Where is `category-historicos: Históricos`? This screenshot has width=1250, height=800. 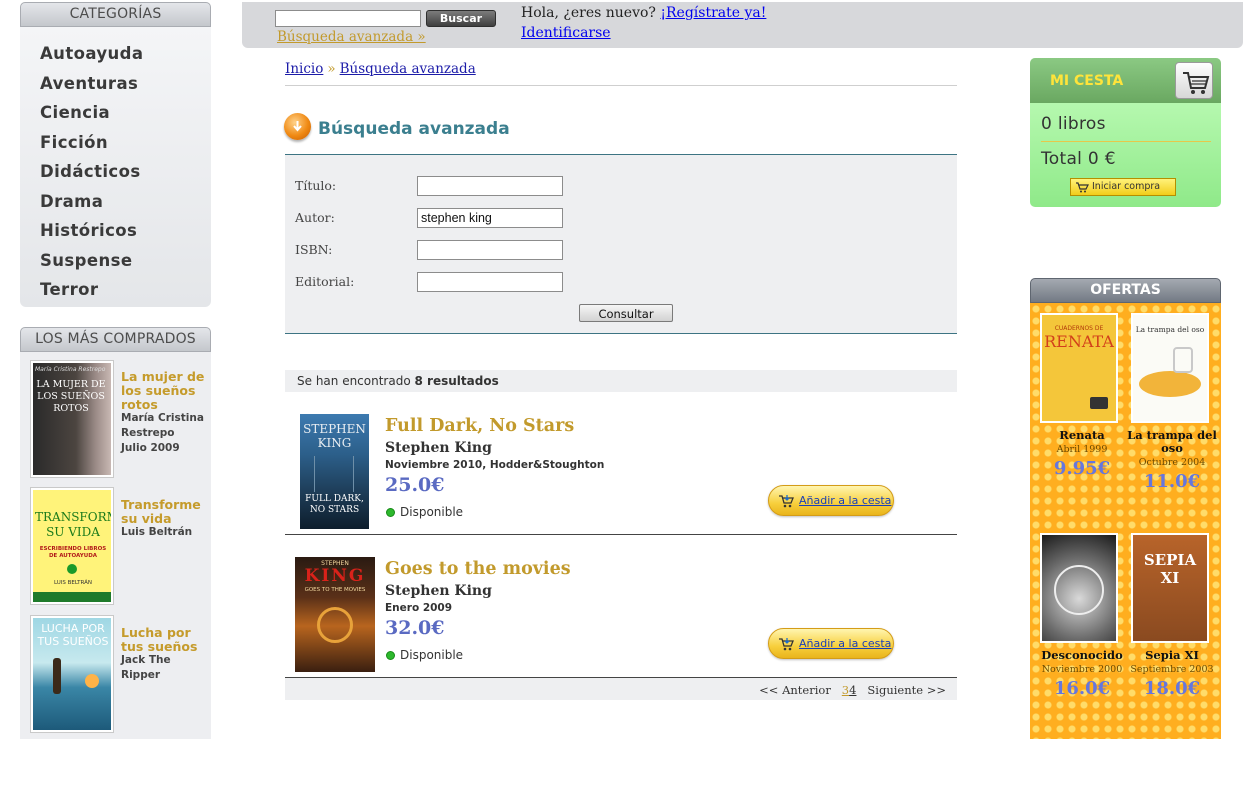
category-historicos: Históricos is located at coordinates (88, 230).